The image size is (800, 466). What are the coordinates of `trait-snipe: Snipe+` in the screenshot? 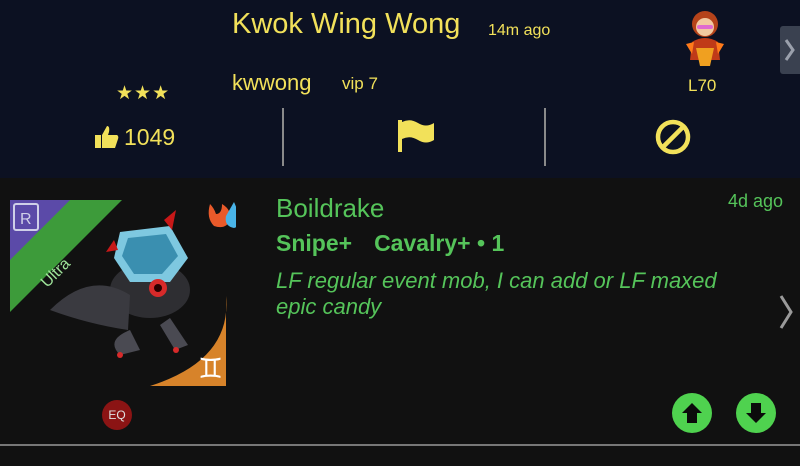 It's located at (314, 243).